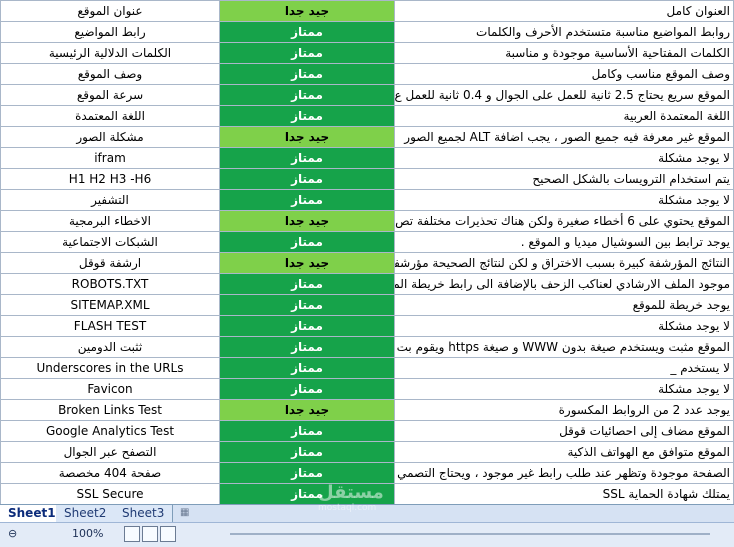 This screenshot has height=547, width=734. What do you see at coordinates (132, 534) in the screenshot?
I see `normal-view-icon` at bounding box center [132, 534].